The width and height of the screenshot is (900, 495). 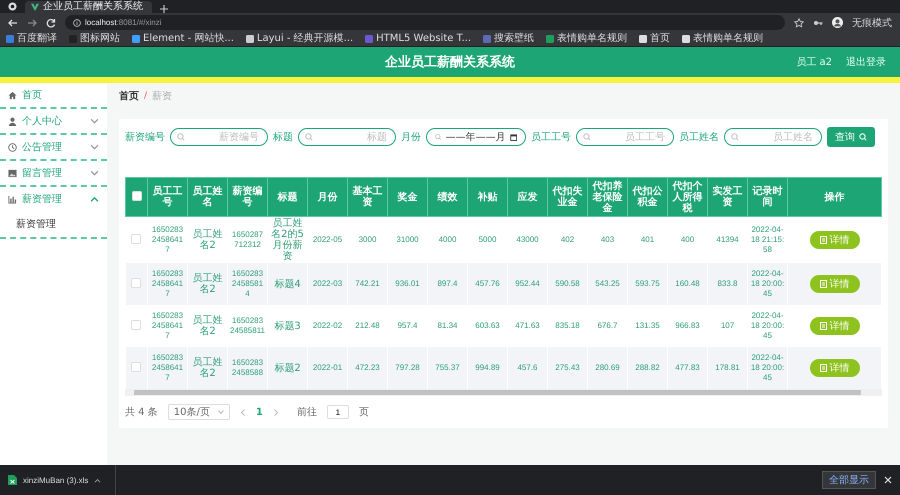 What do you see at coordinates (551, 137) in the screenshot?
I see `filter-label: 员工工号` at bounding box center [551, 137].